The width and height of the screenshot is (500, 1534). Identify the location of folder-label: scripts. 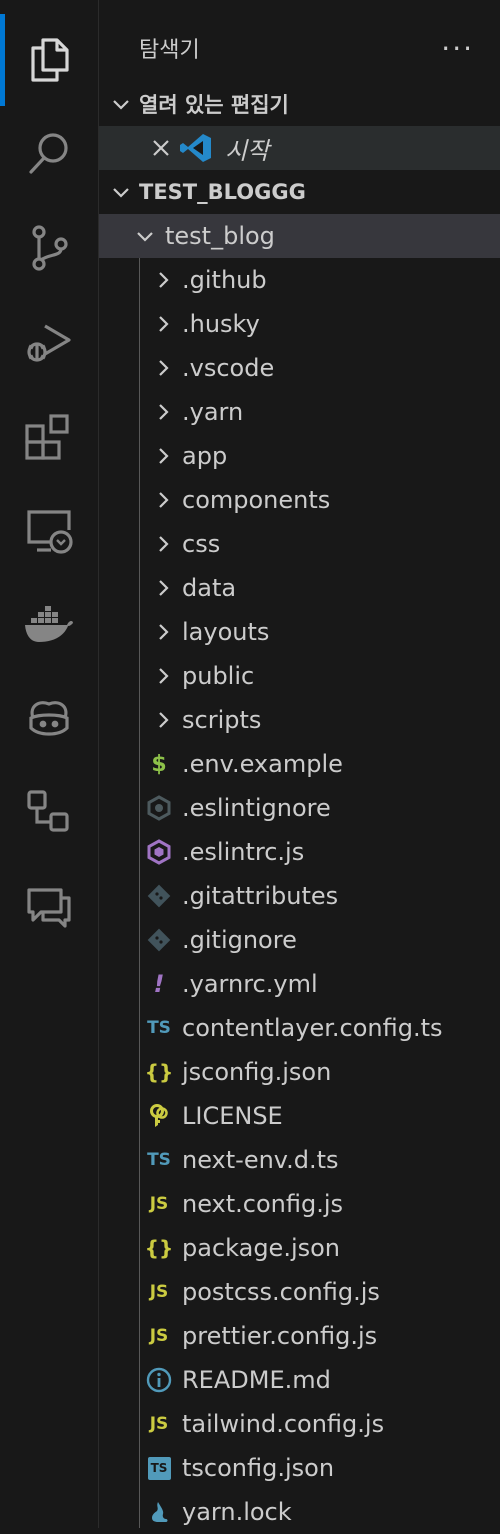
(222, 720).